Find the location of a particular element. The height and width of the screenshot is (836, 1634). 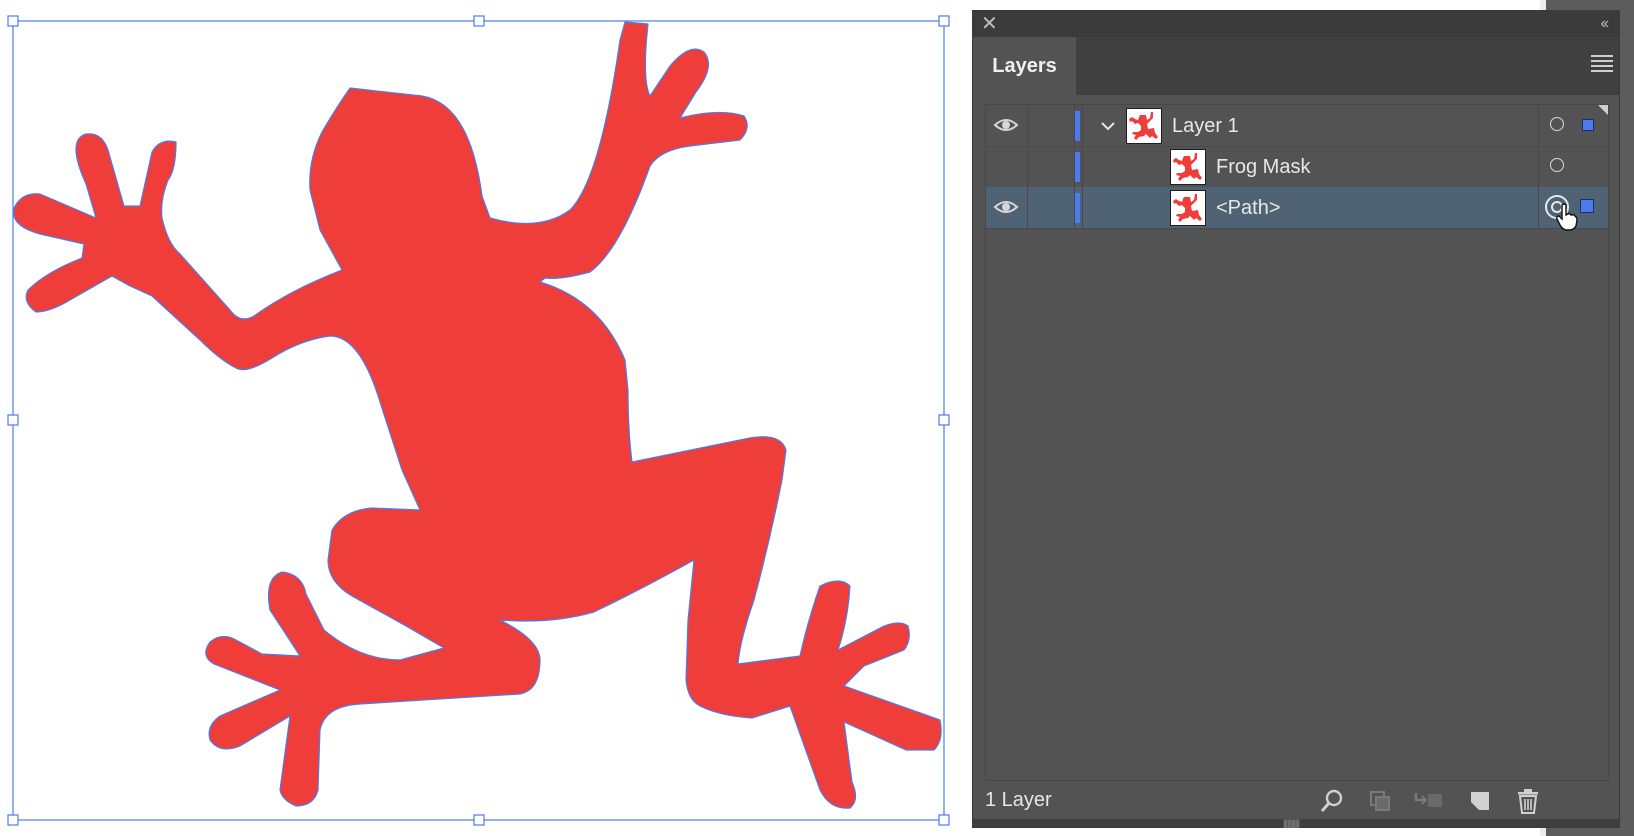

layer-name: Layer 1 is located at coordinates (1205, 126).